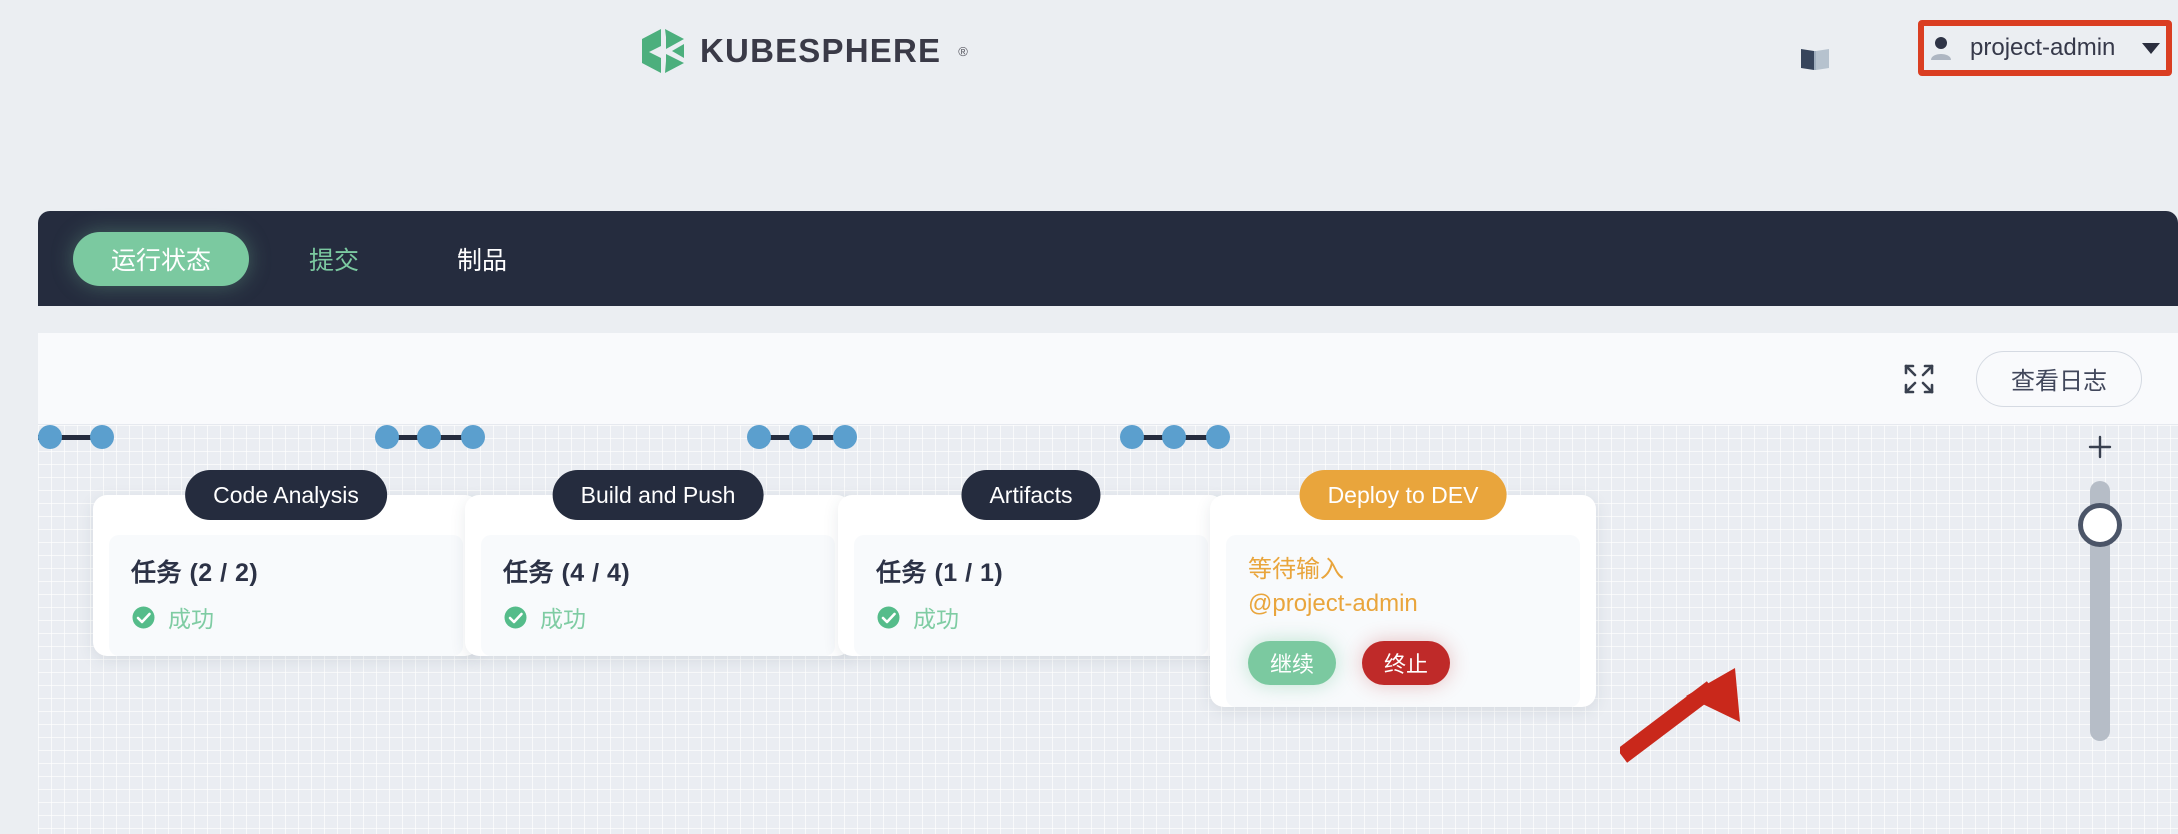  I want to click on input-action-row: 继续 终止, so click(1403, 663).